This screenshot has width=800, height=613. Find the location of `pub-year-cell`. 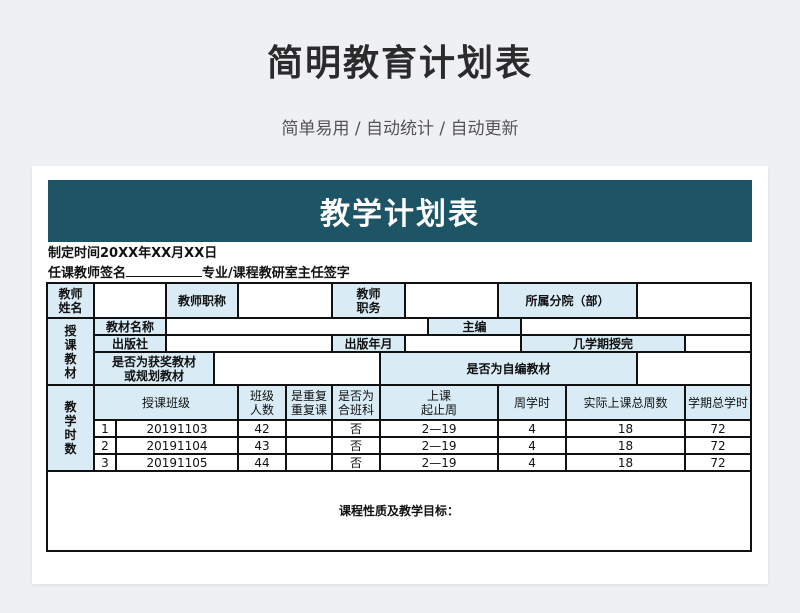

pub-year-cell is located at coordinates (463, 343).